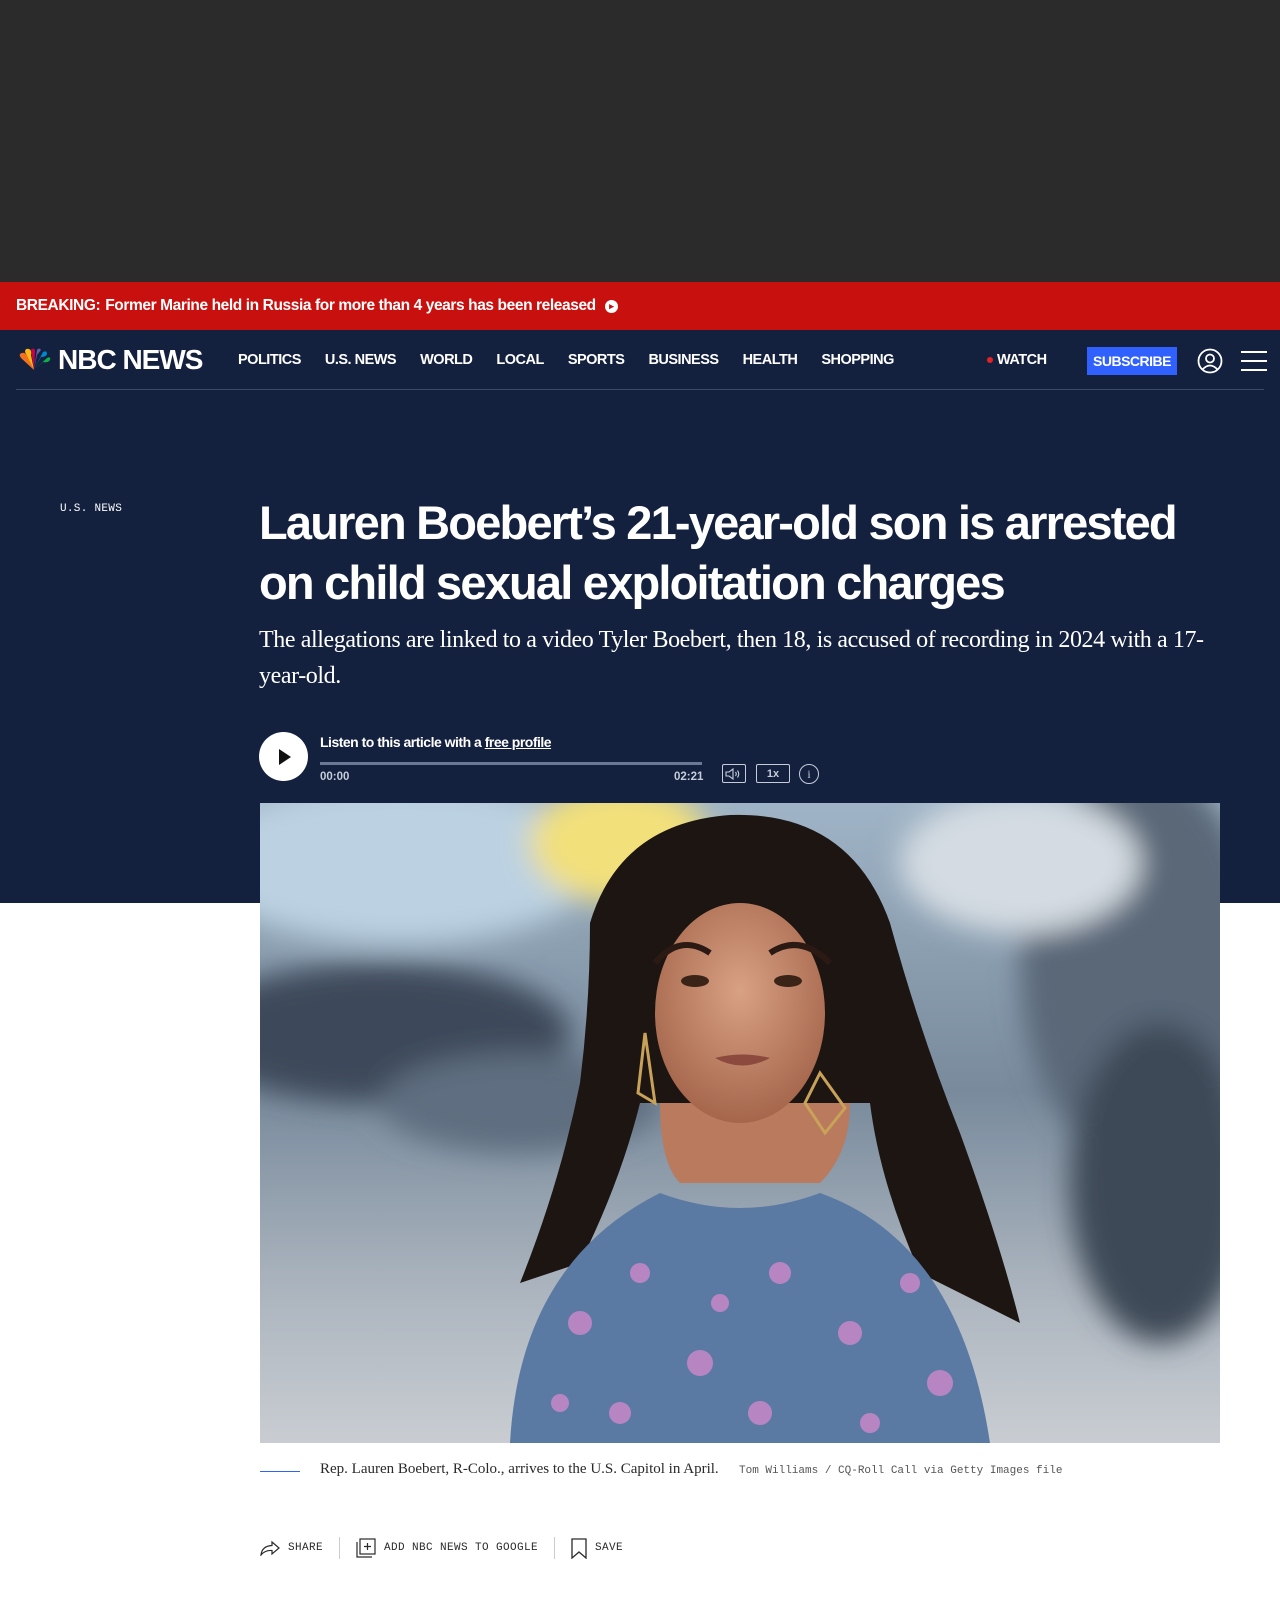  I want to click on info-icon: i, so click(809, 774).